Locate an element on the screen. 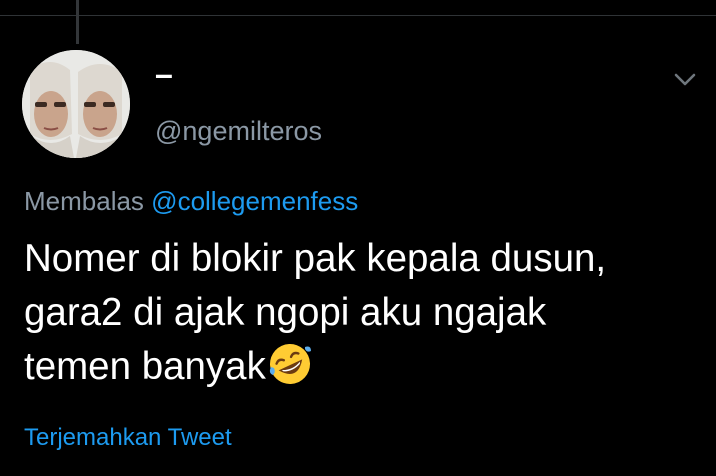 The image size is (716, 476). display-name: – is located at coordinates (164, 74).